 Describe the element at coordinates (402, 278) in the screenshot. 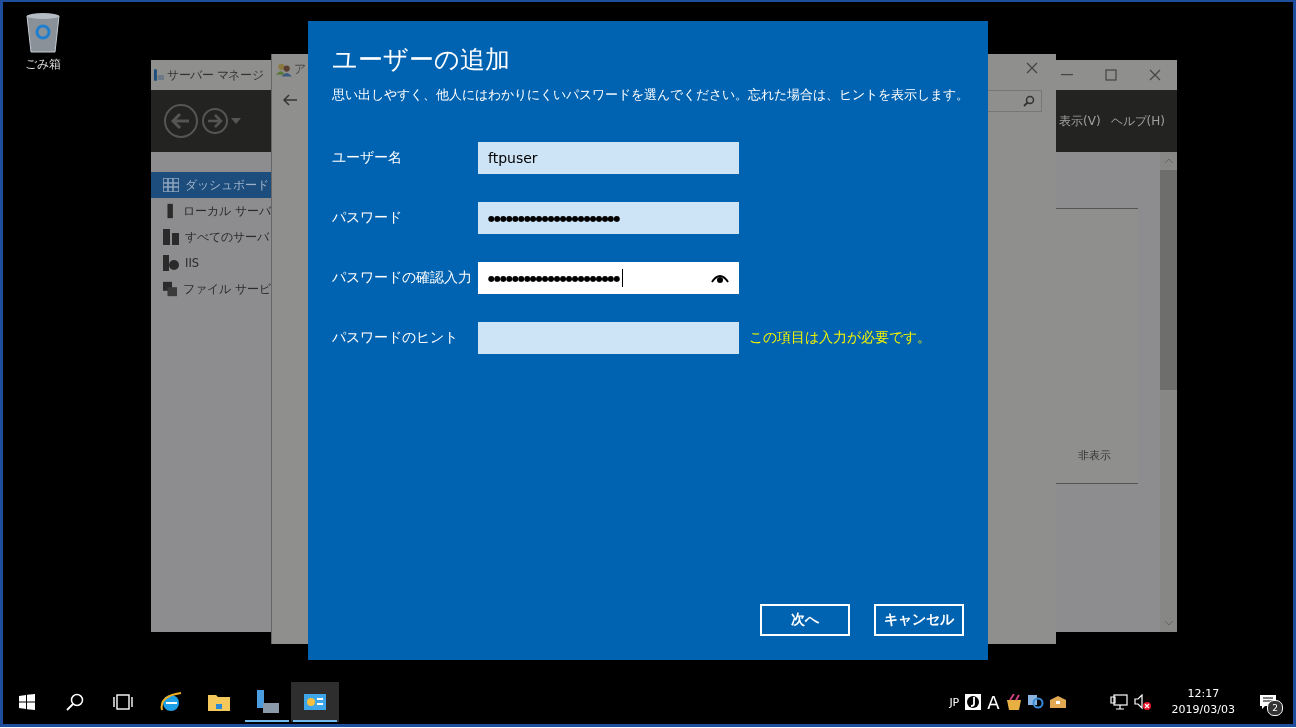

I see `field-label: パスワードの確認入力` at that location.